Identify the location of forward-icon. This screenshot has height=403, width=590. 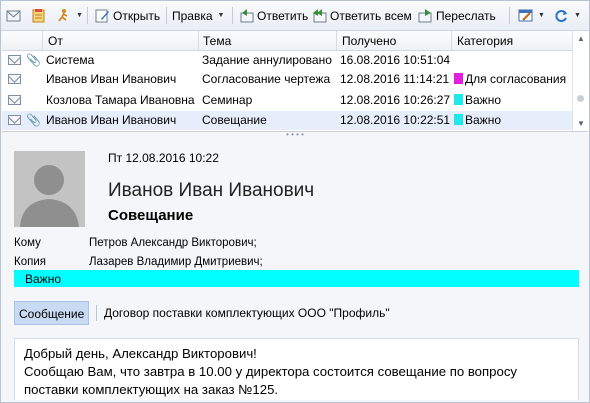
(425, 15).